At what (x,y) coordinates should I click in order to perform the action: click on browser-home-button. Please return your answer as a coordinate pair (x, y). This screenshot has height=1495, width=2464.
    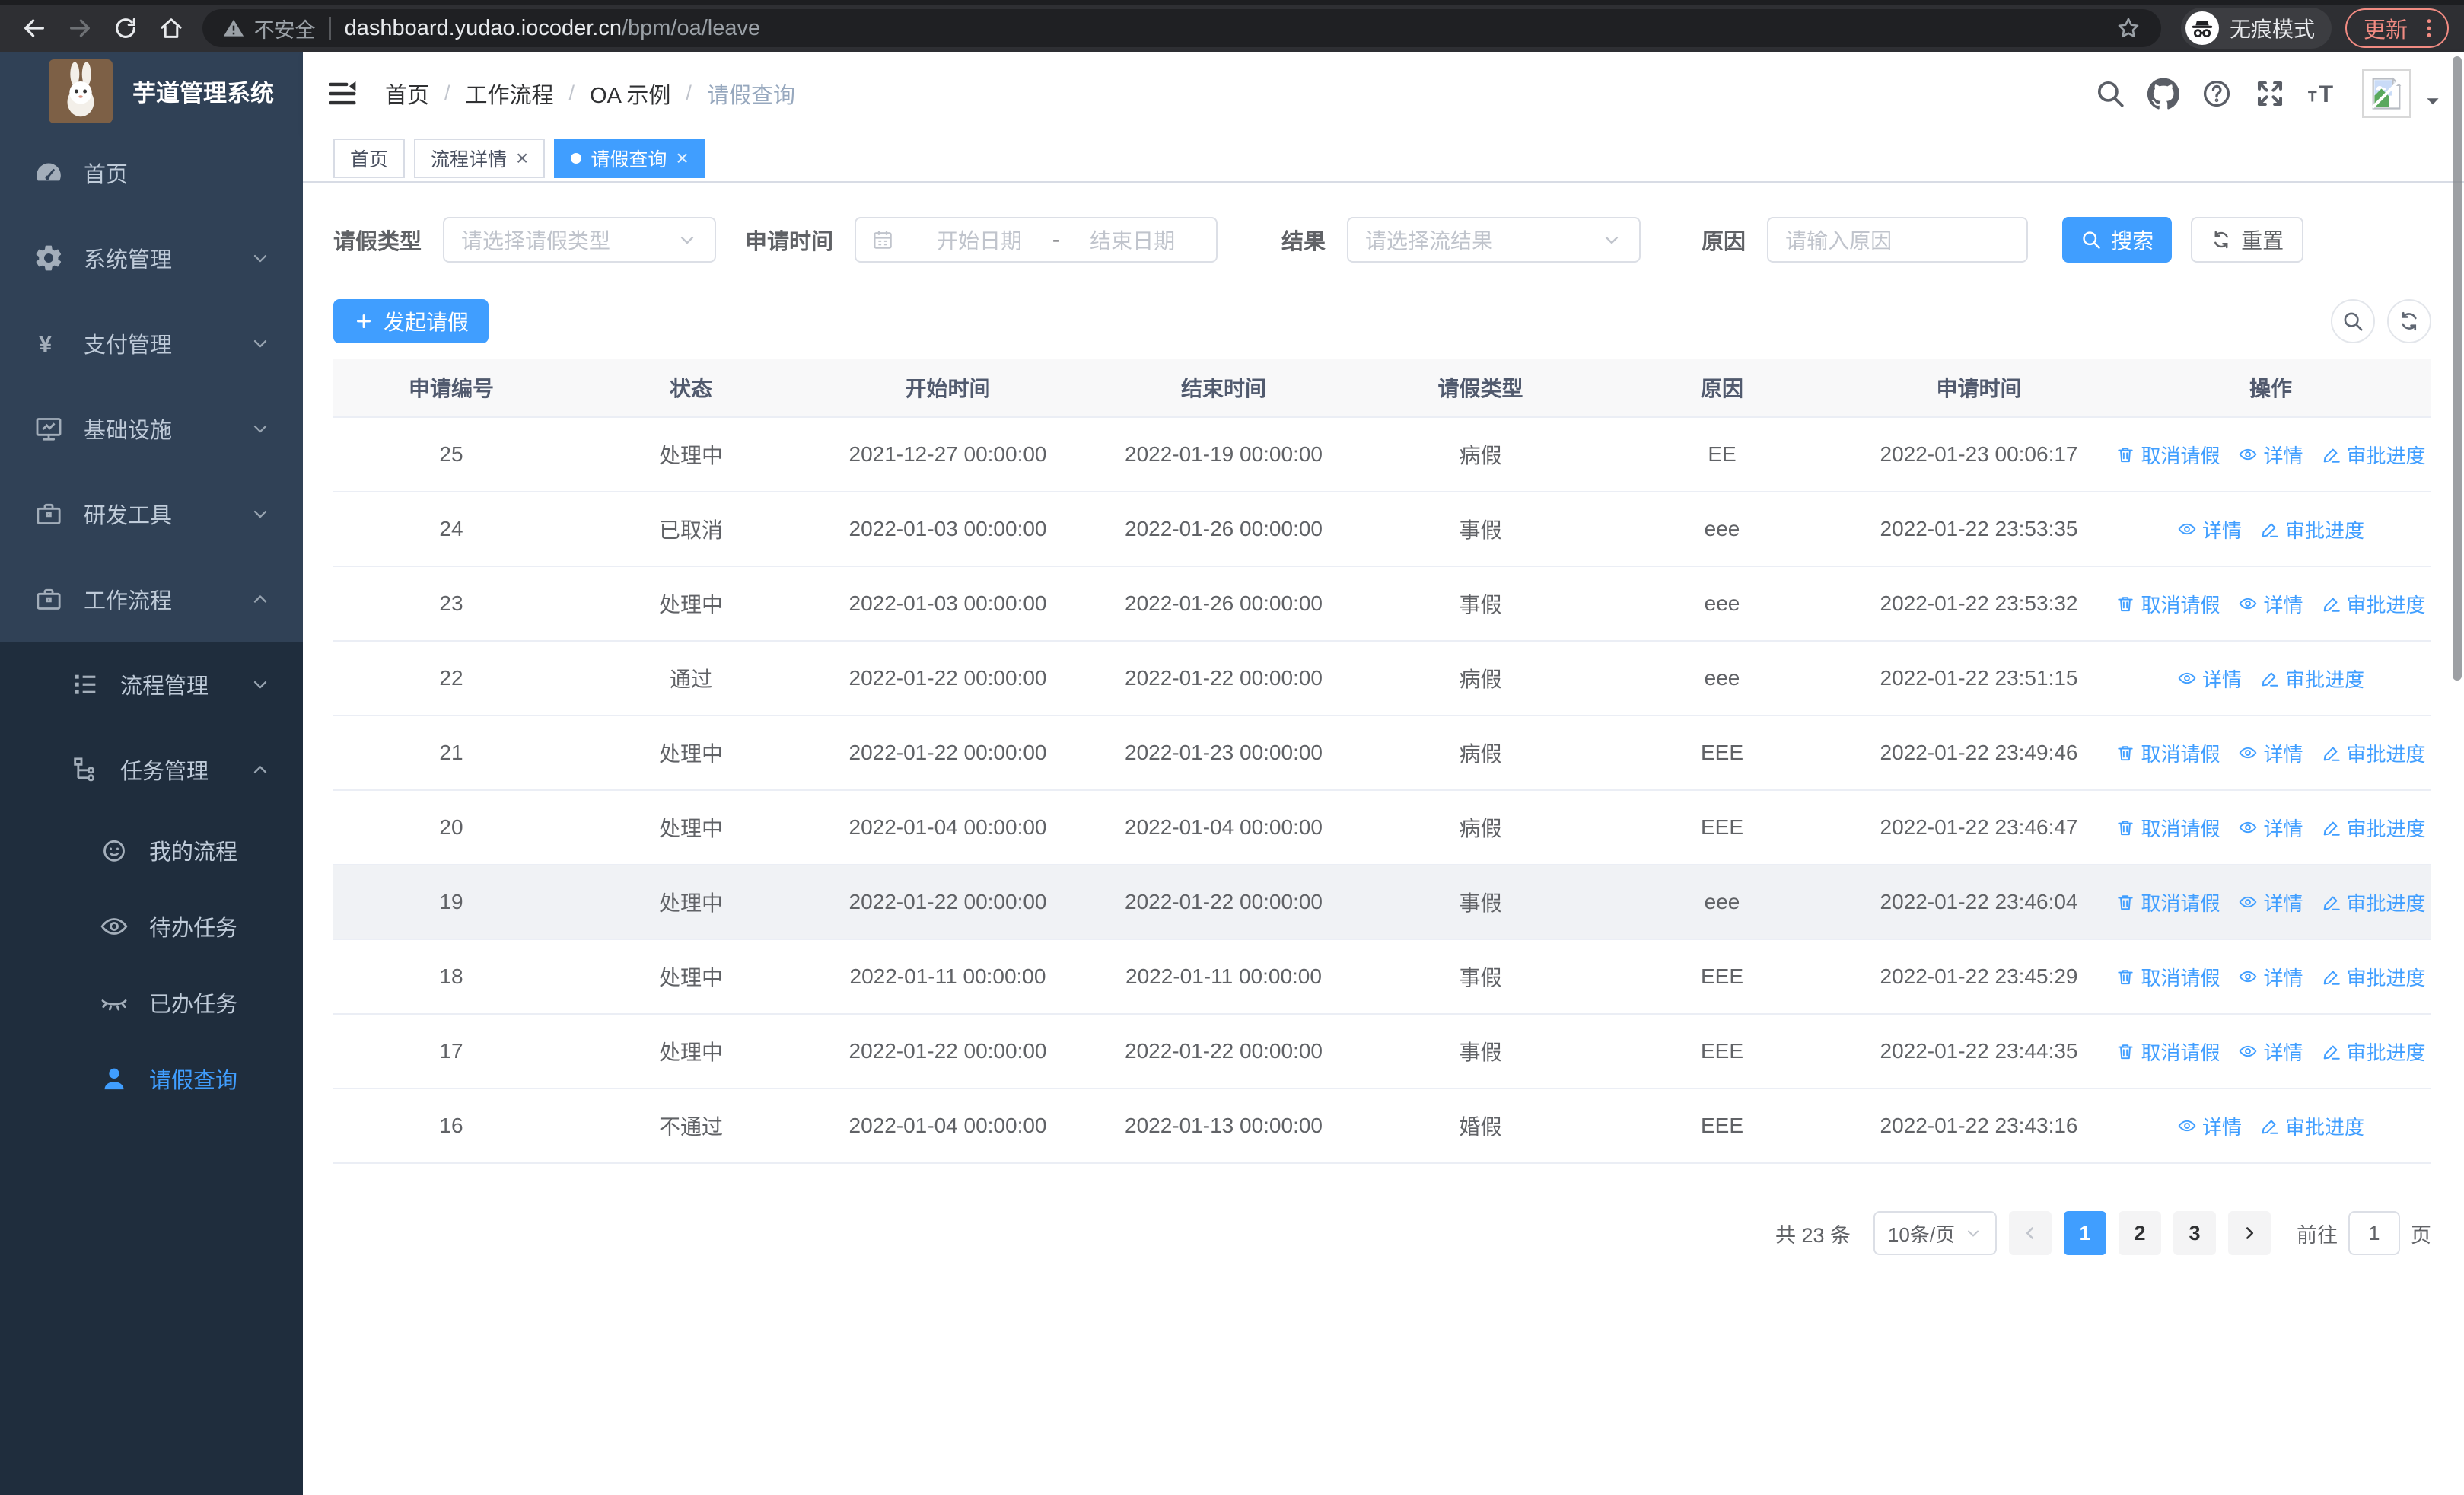
    Looking at the image, I should click on (171, 28).